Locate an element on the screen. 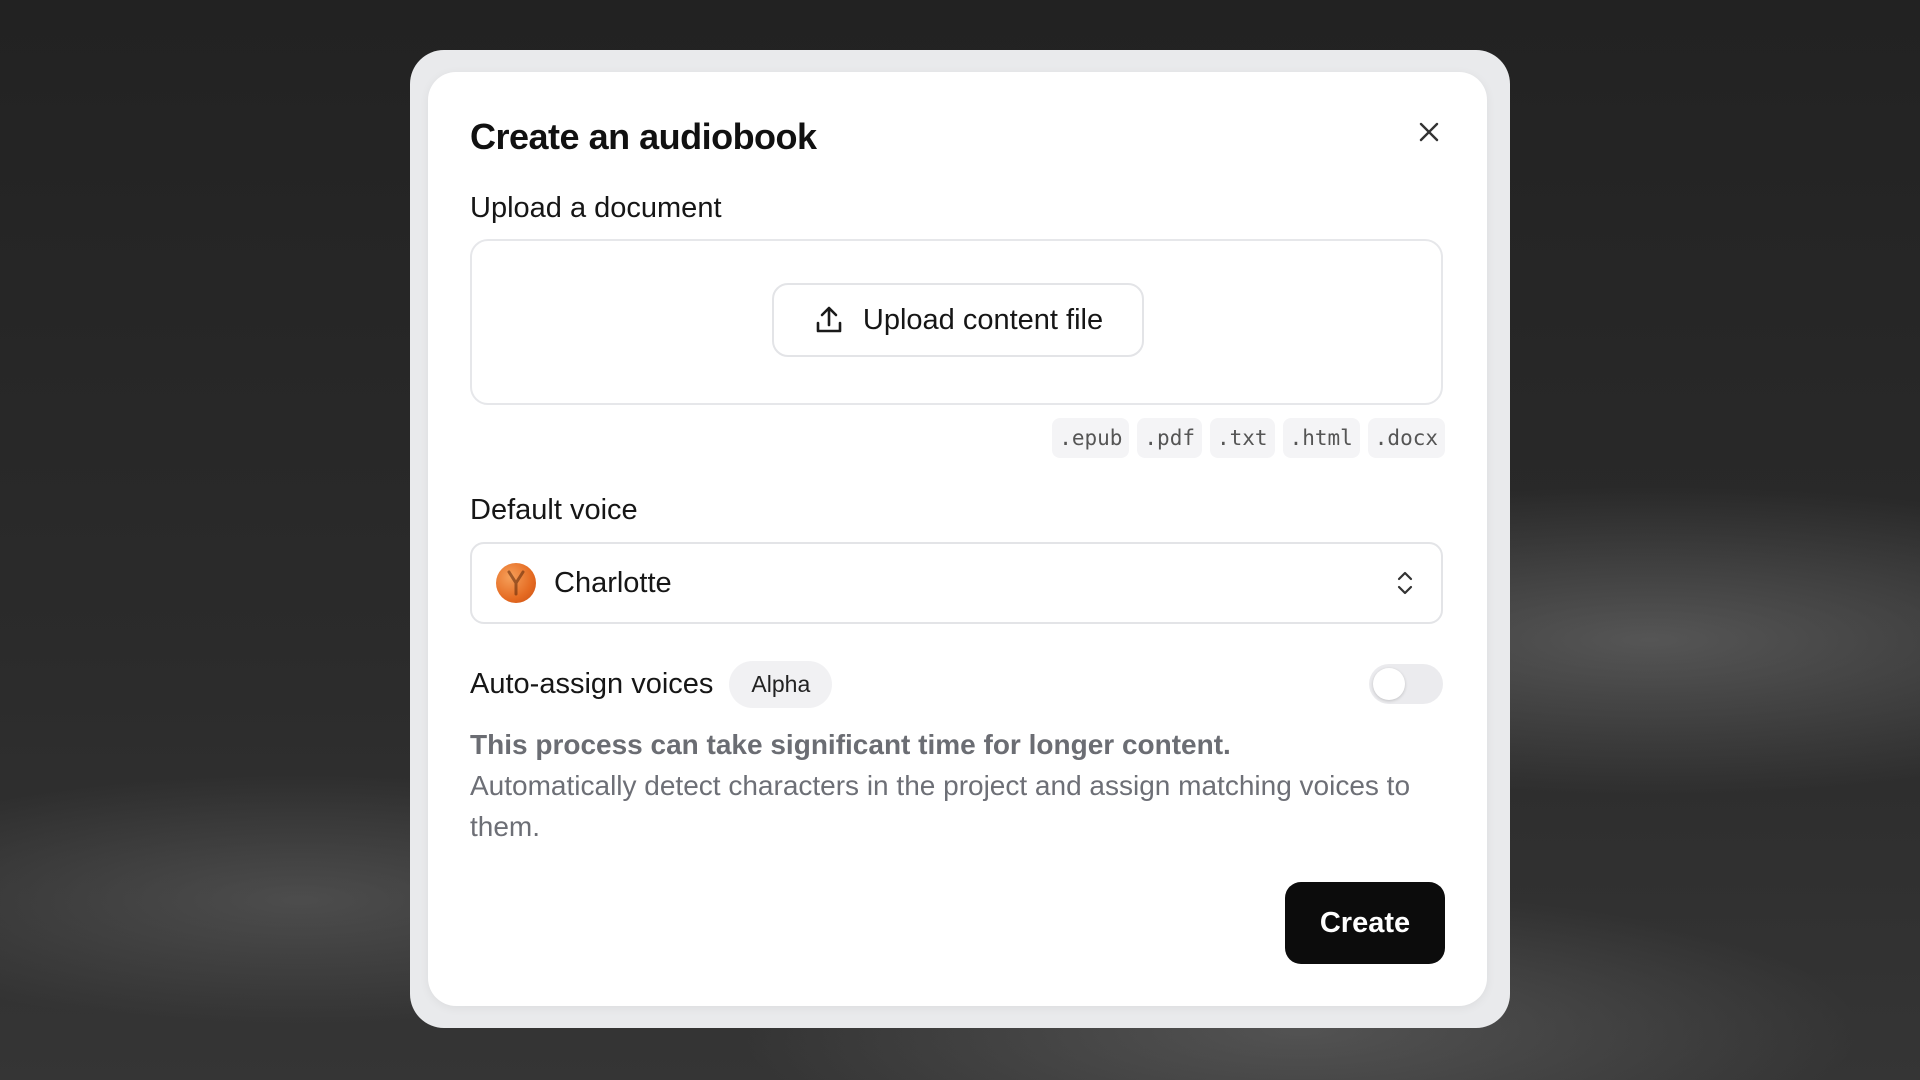 This screenshot has height=1080, width=1920. upload-section-label: Upload a document is located at coordinates (596, 208).